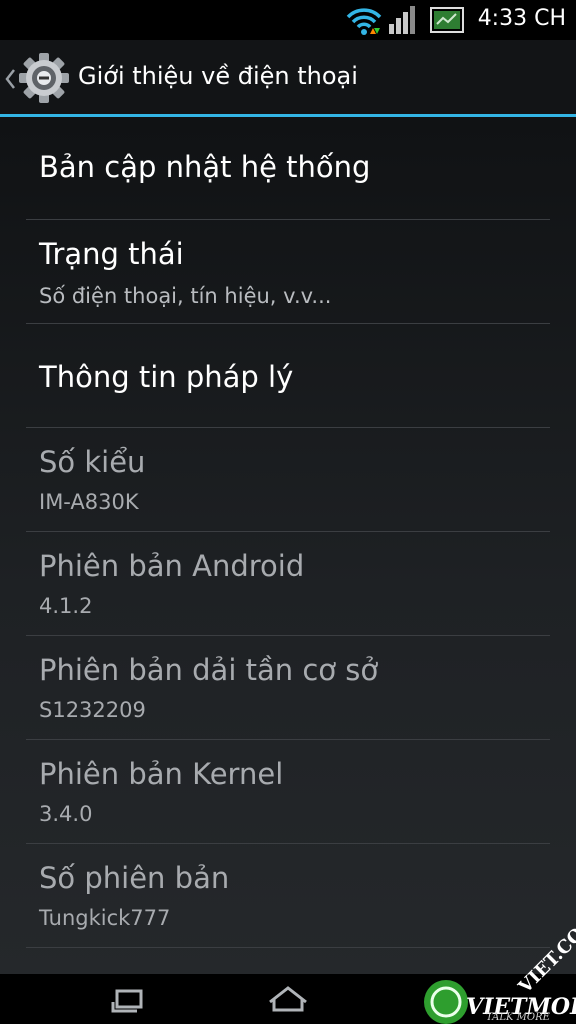 Image resolution: width=576 pixels, height=1024 pixels. Describe the element at coordinates (105, 918) in the screenshot. I see `list-item-subtitle: Tungkick777` at that location.